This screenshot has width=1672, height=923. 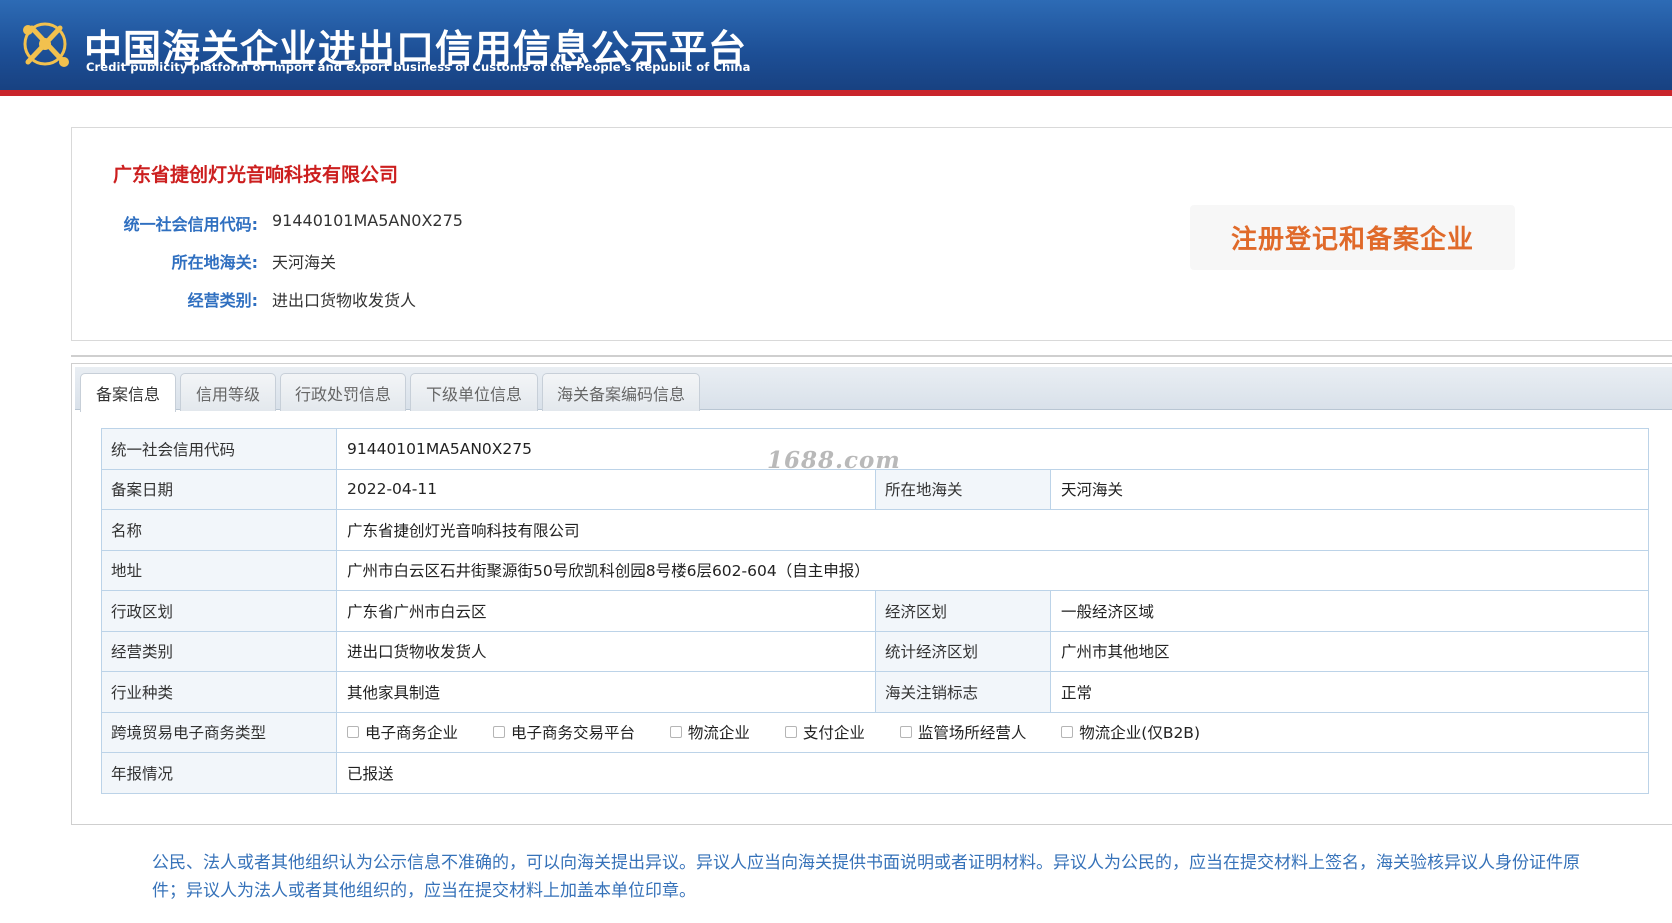 I want to click on reg-date-value: 2022-04-11, so click(x=606, y=489).